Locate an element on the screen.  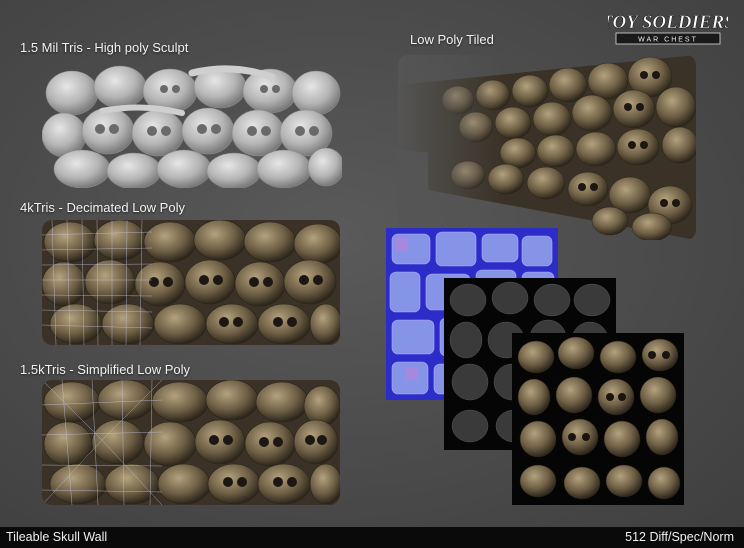
decimated-low-poly-render is located at coordinates (191, 282).